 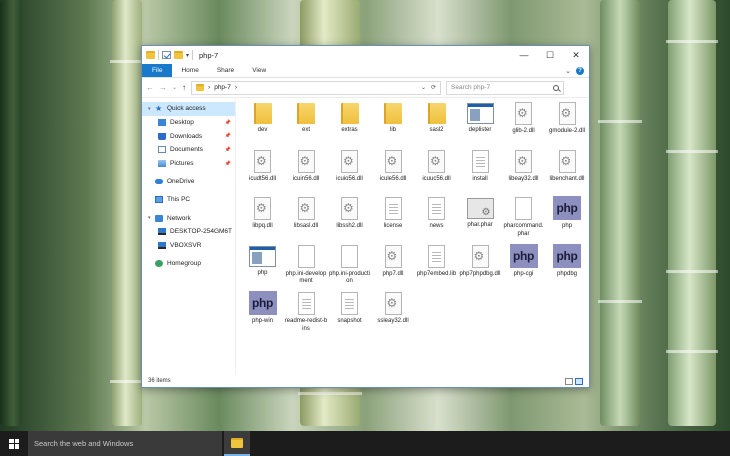 What do you see at coordinates (262, 268) in the screenshot?
I see `file-item: php` at bounding box center [262, 268].